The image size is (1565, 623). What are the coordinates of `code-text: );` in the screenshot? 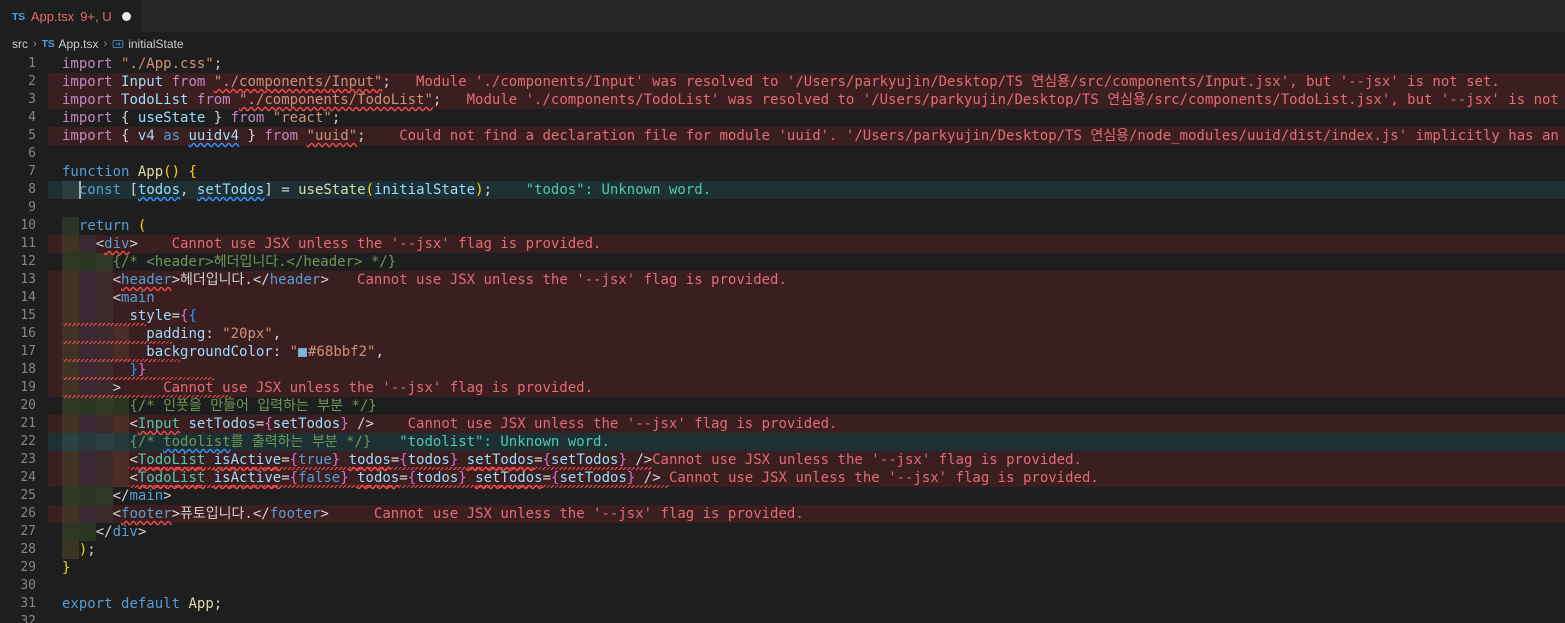 It's located at (87, 550).